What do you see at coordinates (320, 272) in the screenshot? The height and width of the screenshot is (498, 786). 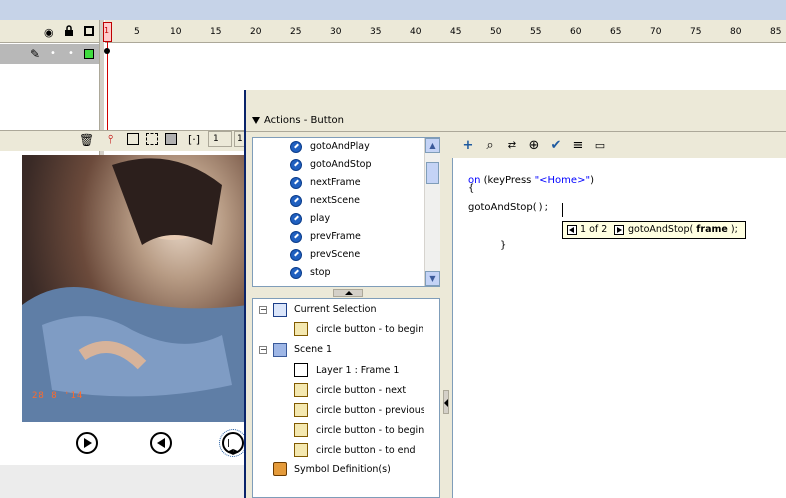 I see `action-list-item: stop` at bounding box center [320, 272].